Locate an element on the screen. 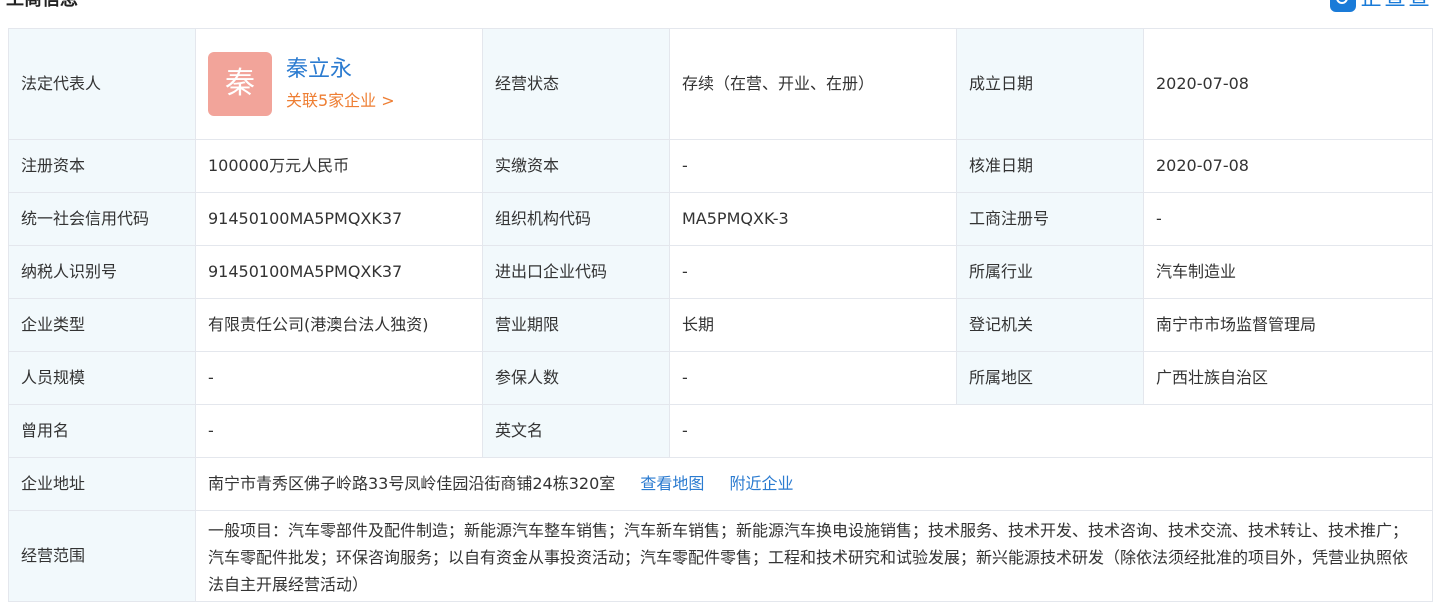 Image resolution: width=1436 pixels, height=602 pixels. reg-authority-value: 南宁市市场监督管理局 is located at coordinates (1288, 325).